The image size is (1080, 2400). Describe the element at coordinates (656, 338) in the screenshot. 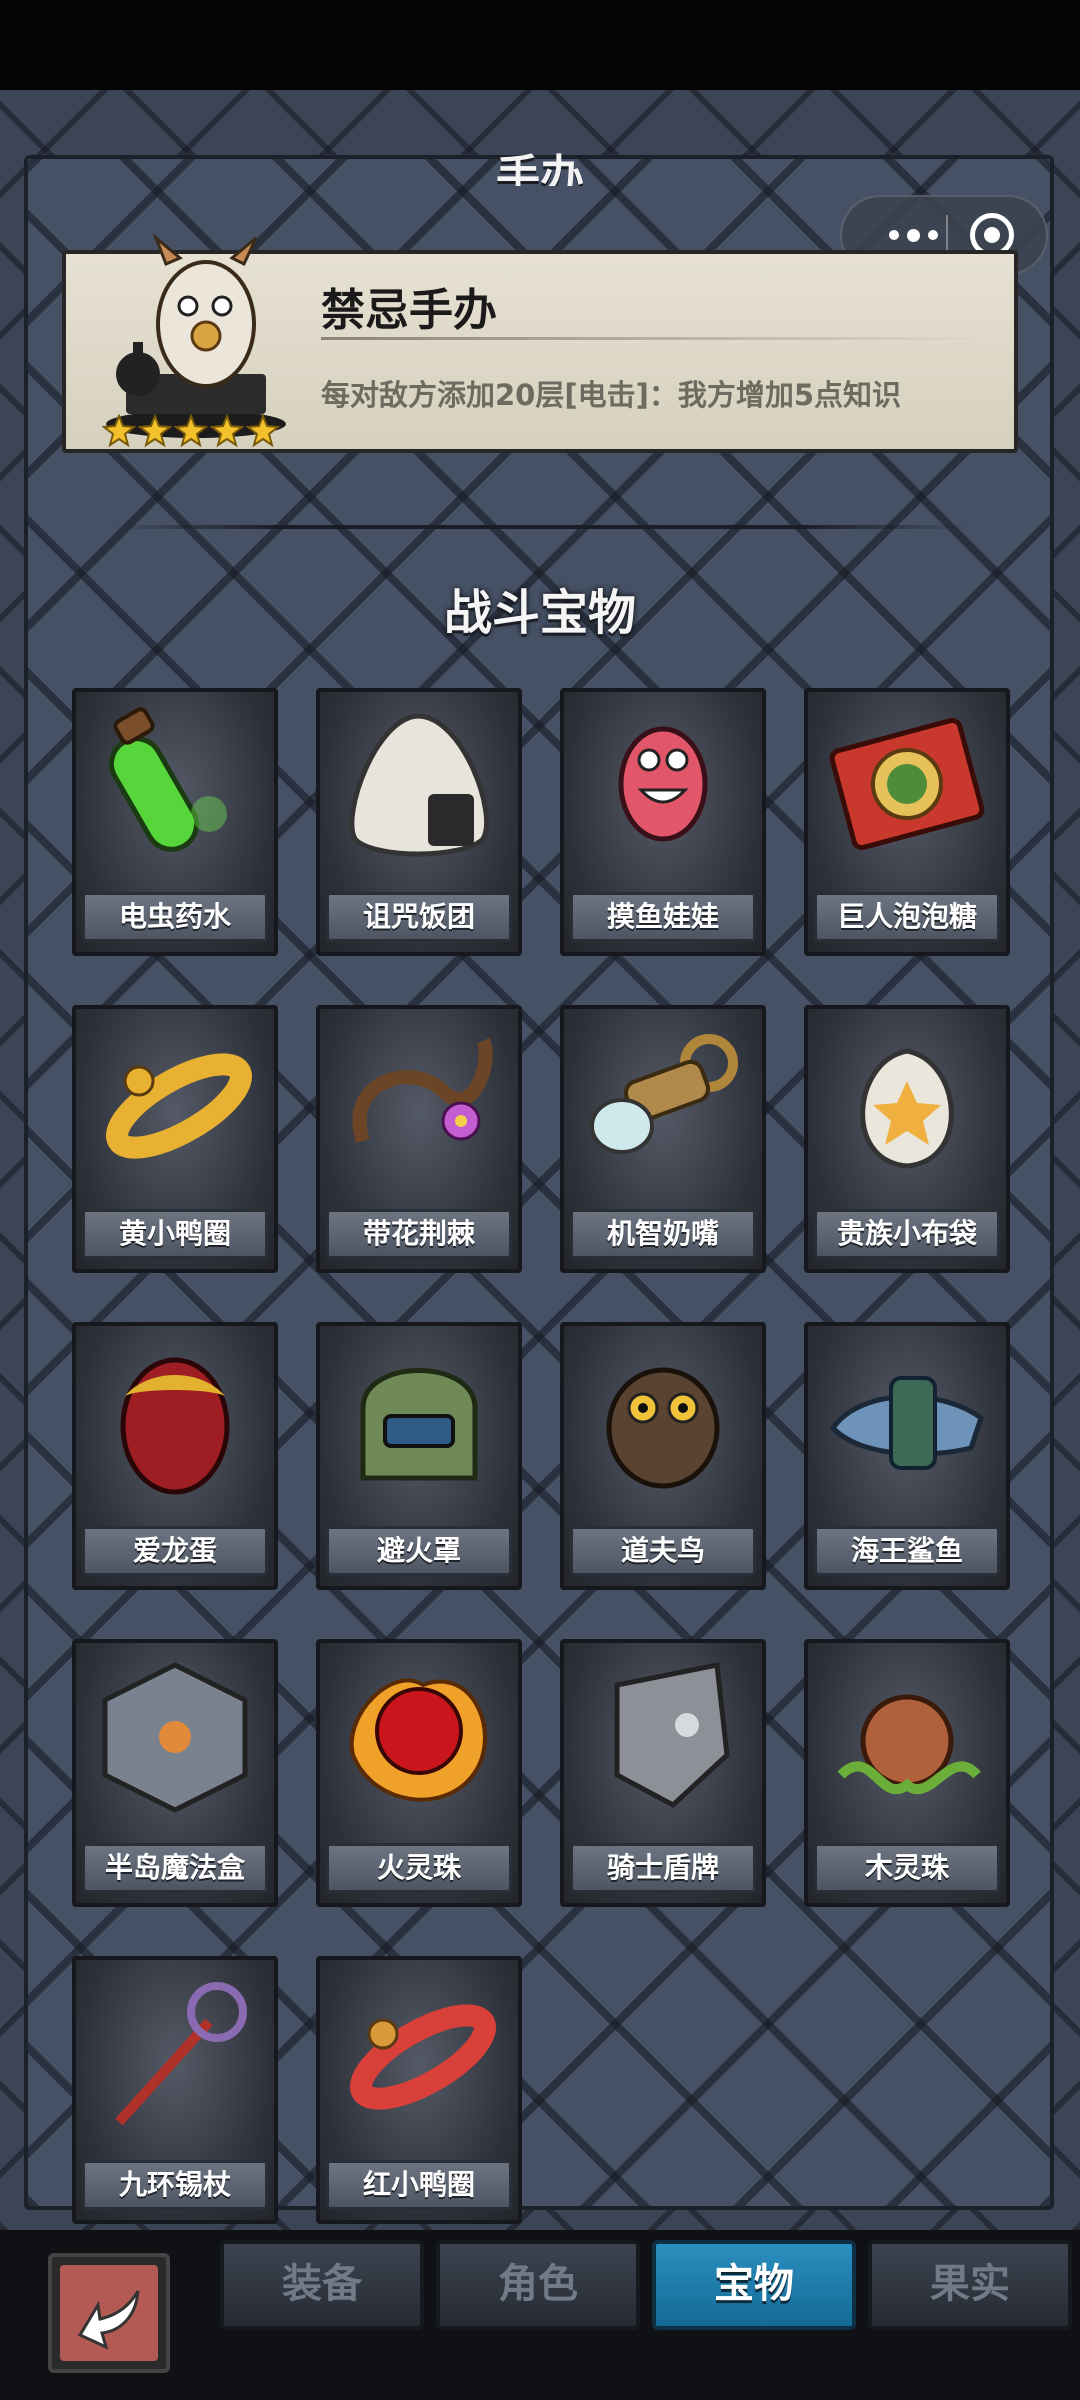

I see `figure-divider` at that location.